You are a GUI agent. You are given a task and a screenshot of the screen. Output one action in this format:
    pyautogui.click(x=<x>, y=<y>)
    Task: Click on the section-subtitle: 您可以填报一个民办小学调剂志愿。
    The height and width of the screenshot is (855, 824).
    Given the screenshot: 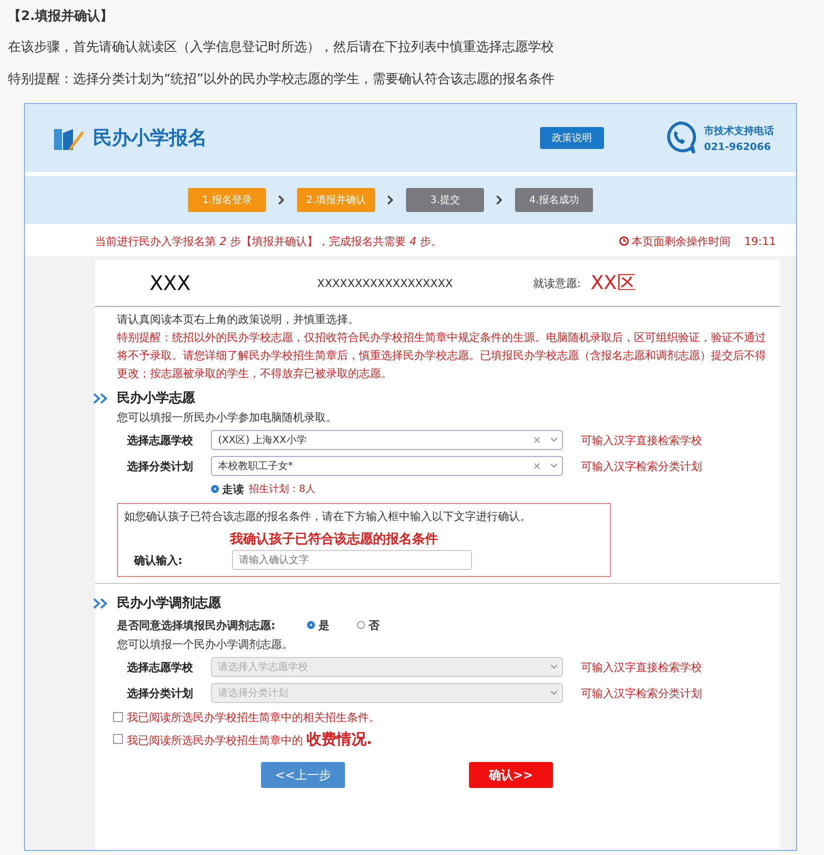 What is the action you would take?
    pyautogui.click(x=205, y=645)
    